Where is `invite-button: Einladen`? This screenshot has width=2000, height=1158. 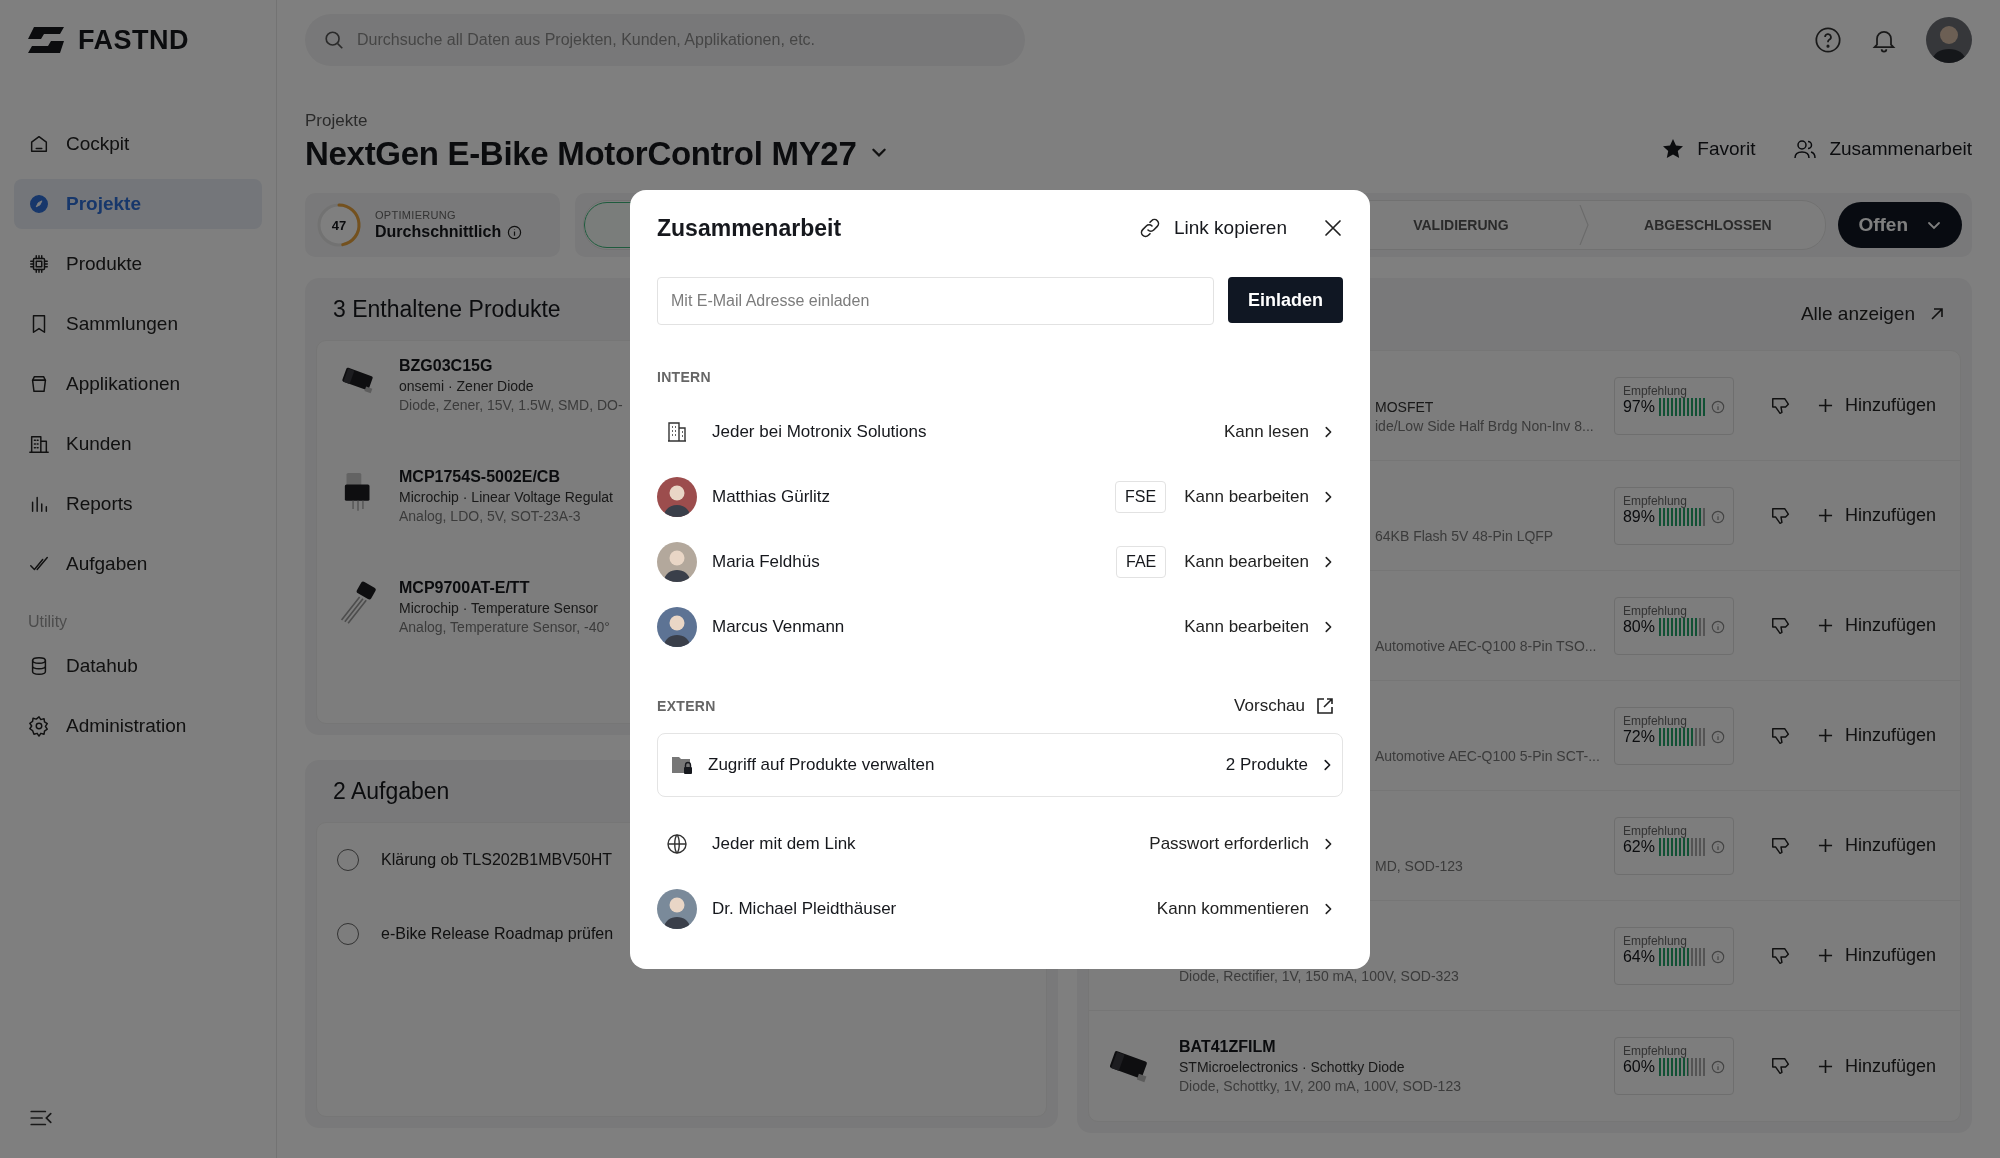
invite-button: Einladen is located at coordinates (1285, 300).